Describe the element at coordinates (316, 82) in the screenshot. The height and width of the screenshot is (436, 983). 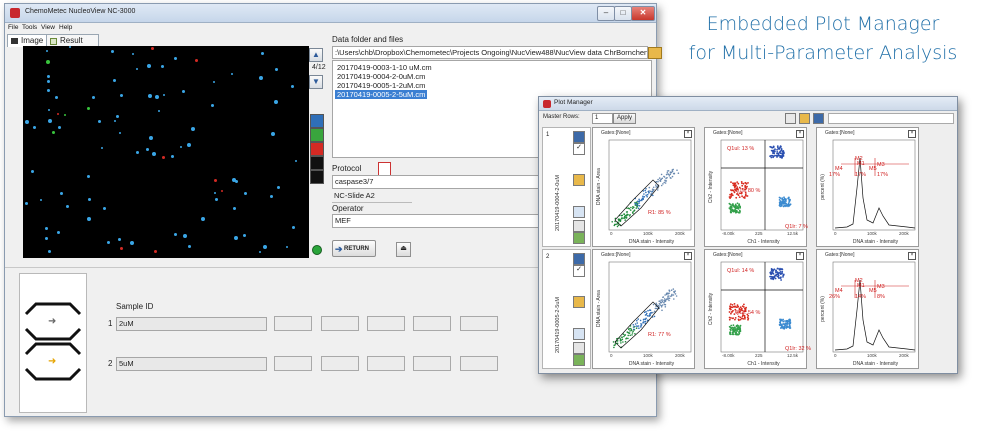
I see `down-arrow-icon: ▼` at that location.